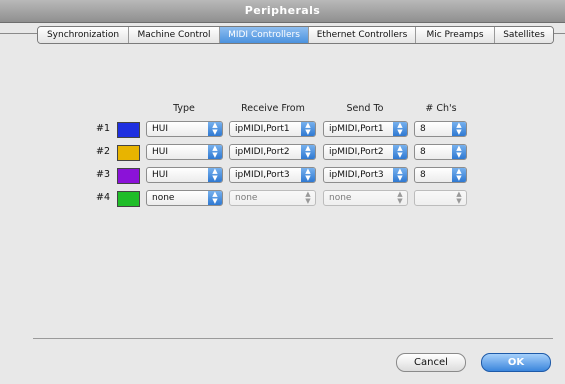  Describe the element at coordinates (293, 338) in the screenshot. I see `divider` at that location.